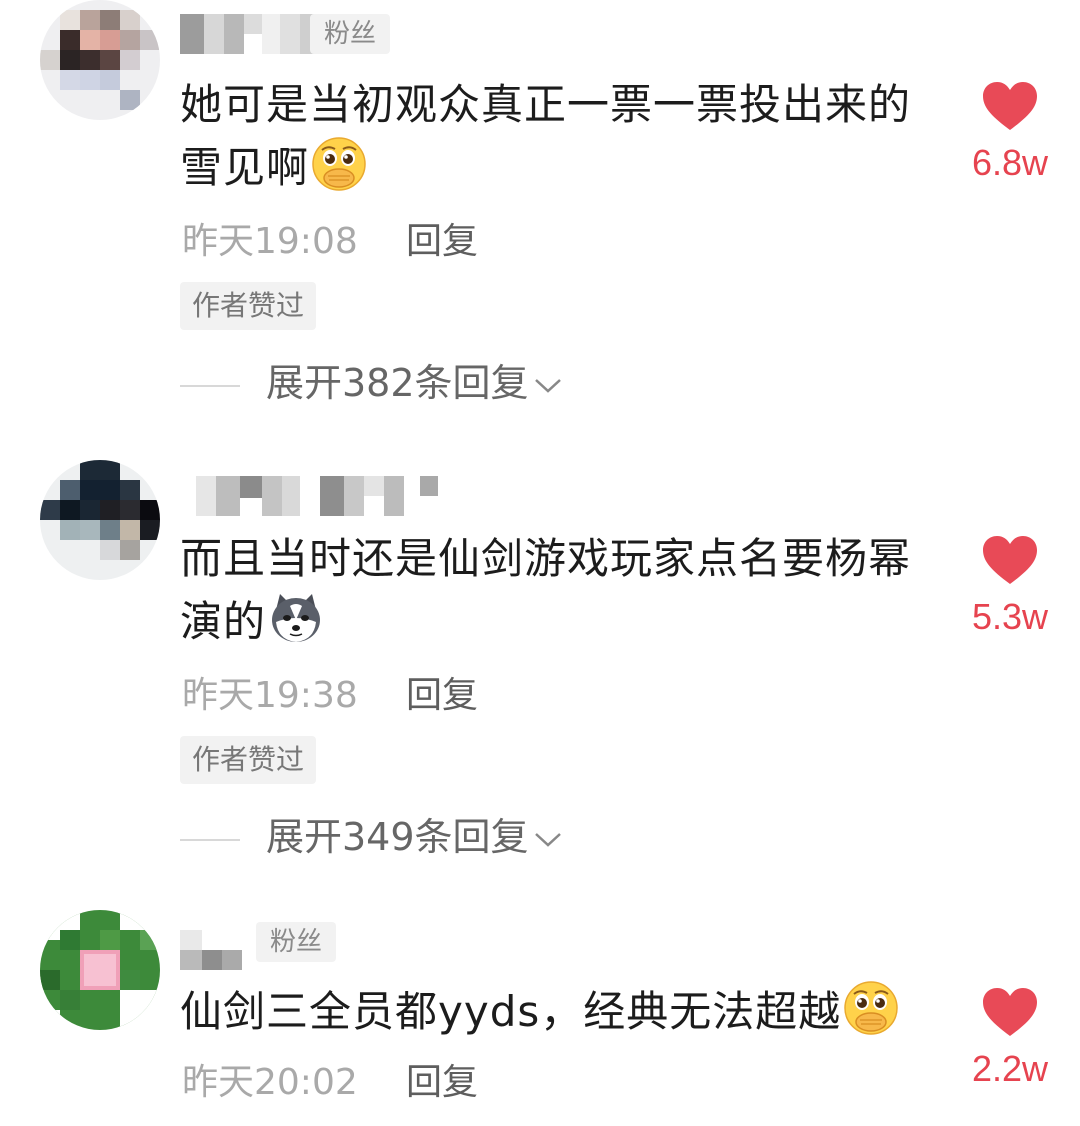  I want to click on like-count: 2.2w, so click(1010, 1068).